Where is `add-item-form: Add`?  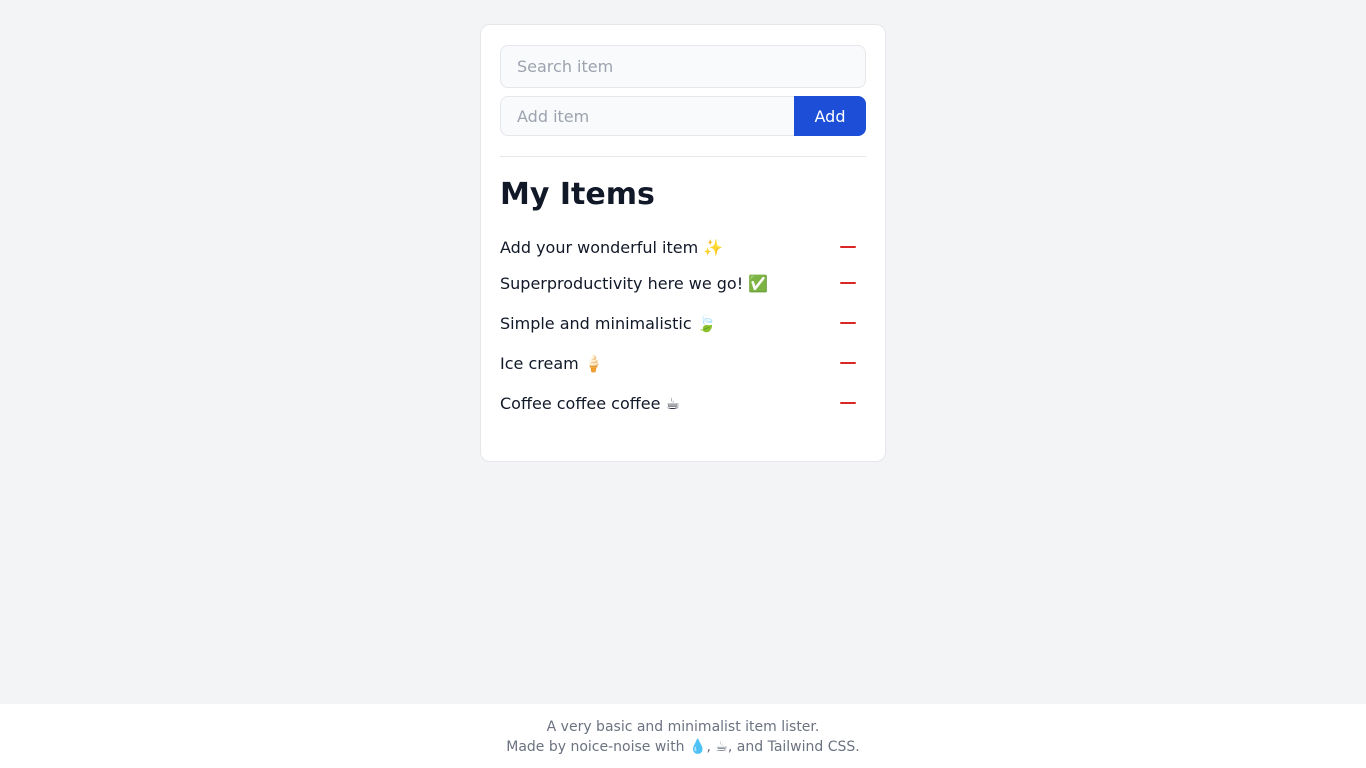 add-item-form: Add is located at coordinates (683, 116).